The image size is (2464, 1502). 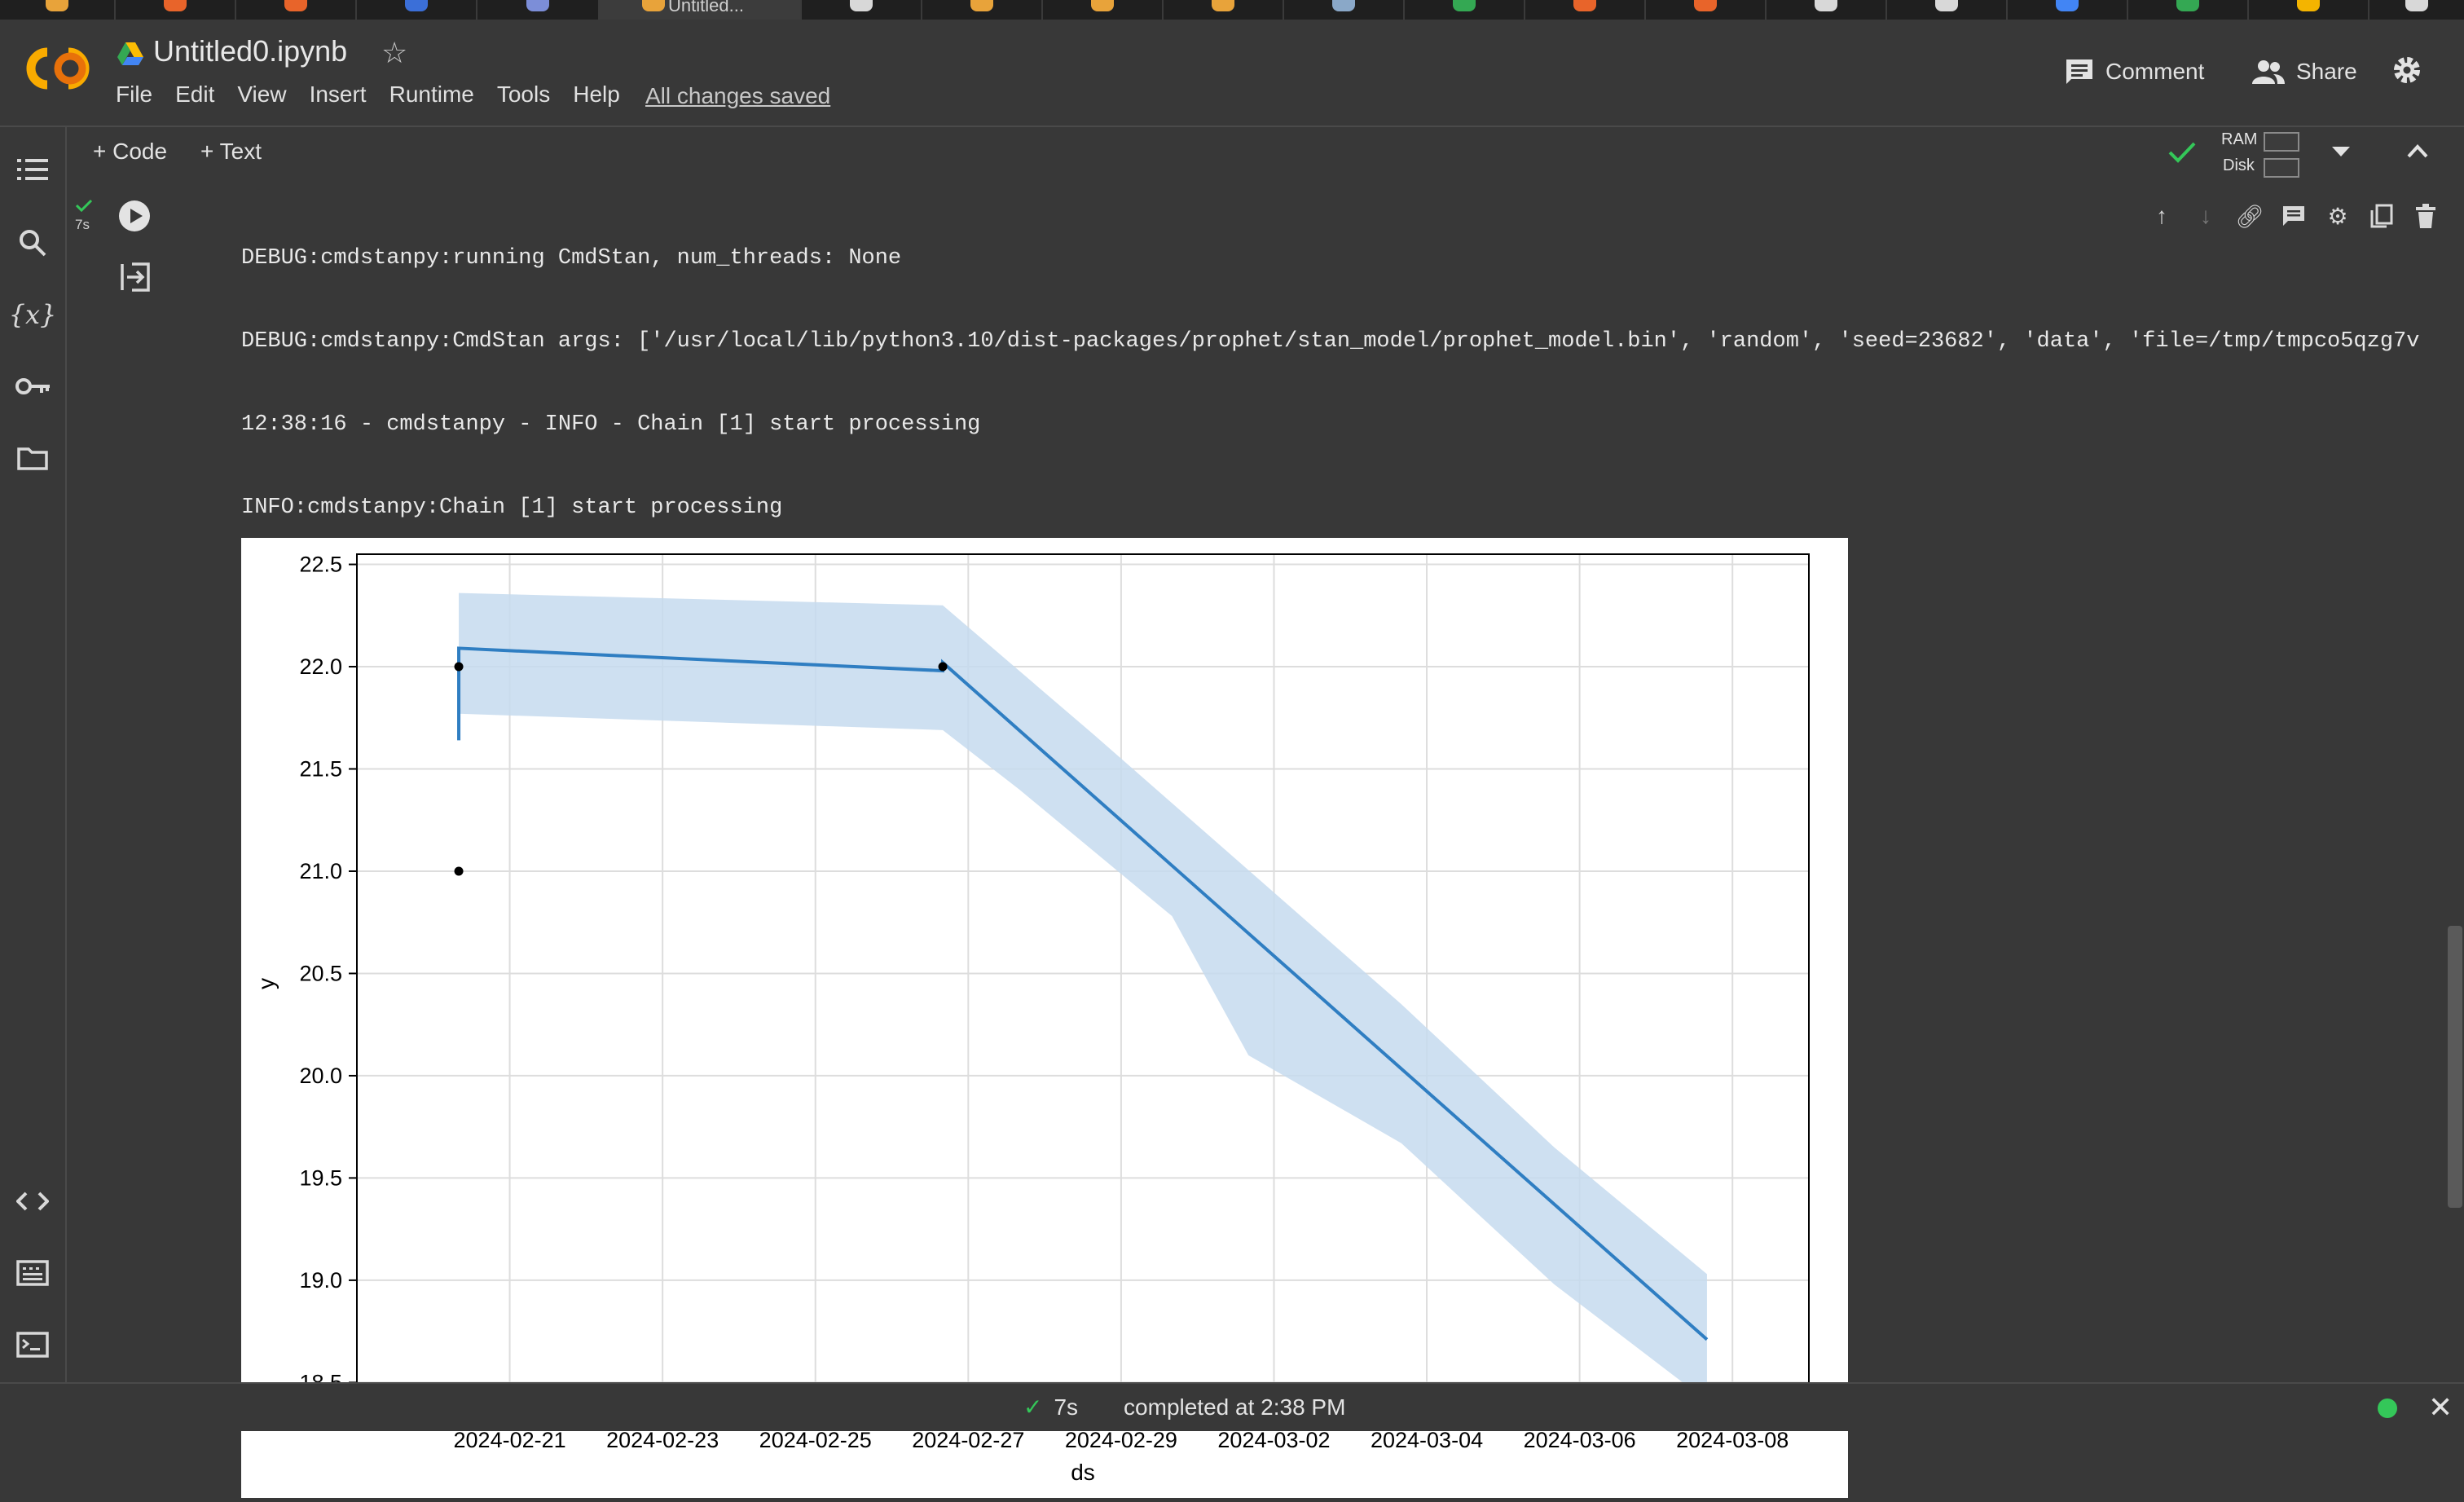 What do you see at coordinates (1580, 1440) in the screenshot?
I see `x-tick-label: 2024-03-06` at bounding box center [1580, 1440].